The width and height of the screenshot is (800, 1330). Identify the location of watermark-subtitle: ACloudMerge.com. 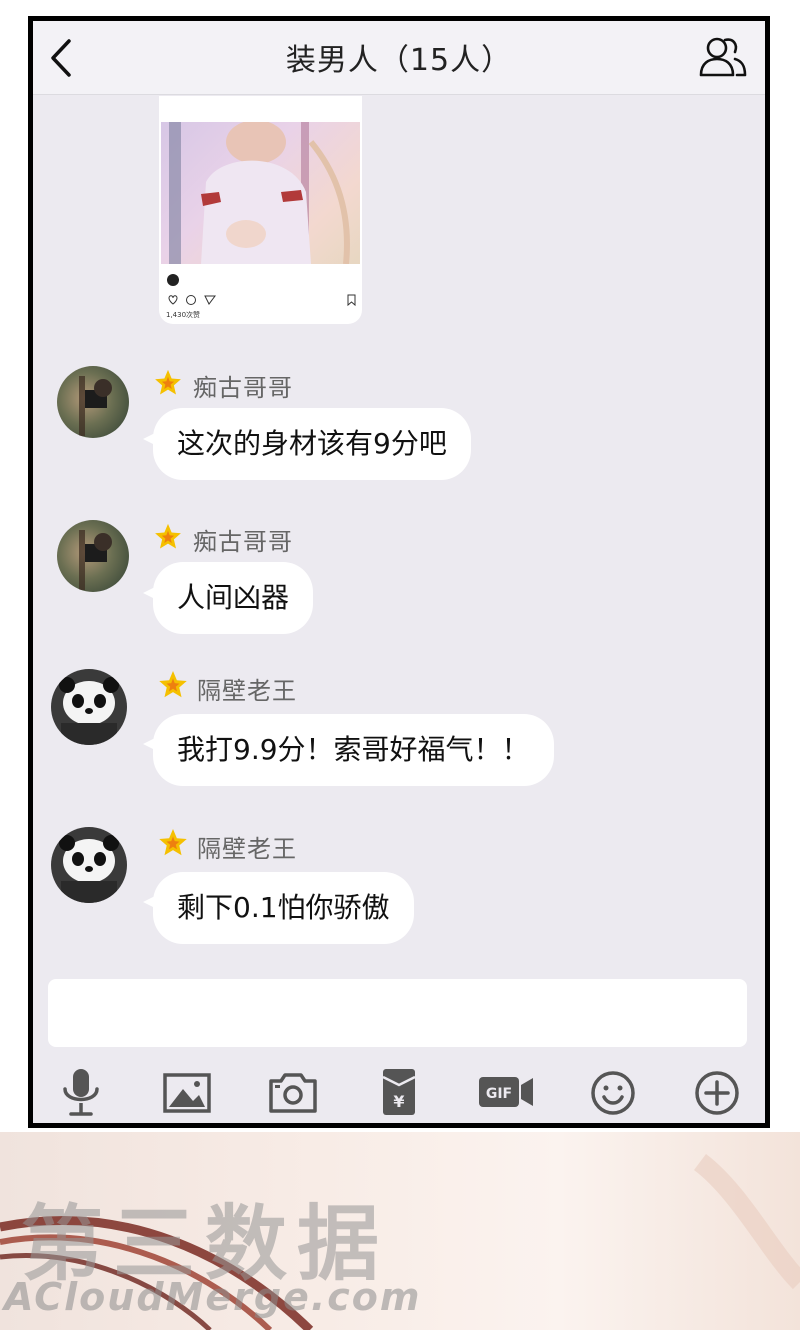
(213, 1297).